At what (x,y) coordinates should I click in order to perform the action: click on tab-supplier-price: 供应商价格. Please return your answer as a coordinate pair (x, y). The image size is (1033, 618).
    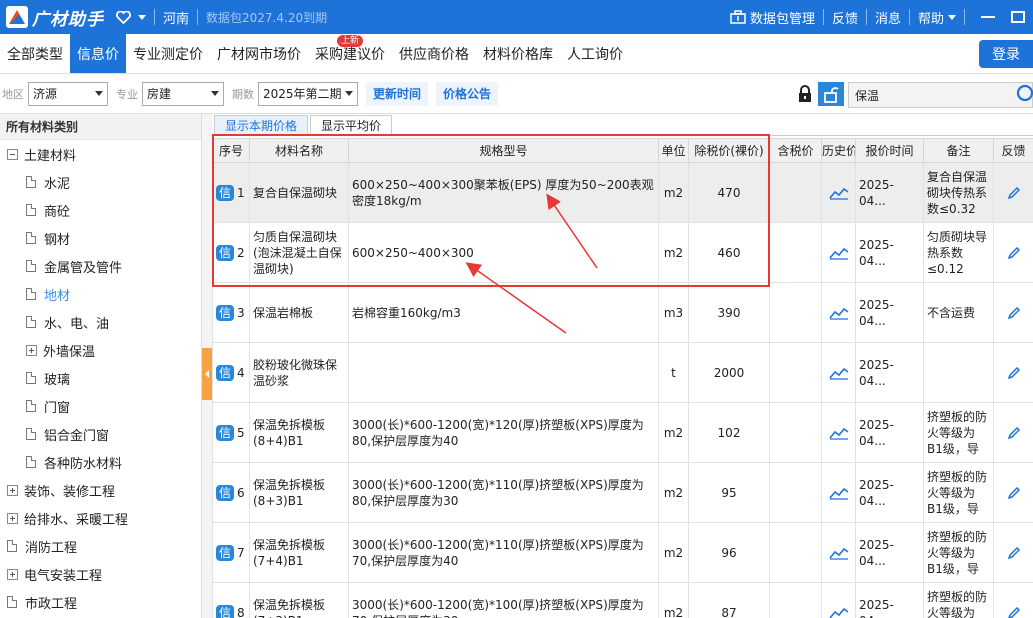
    Looking at the image, I should click on (434, 53).